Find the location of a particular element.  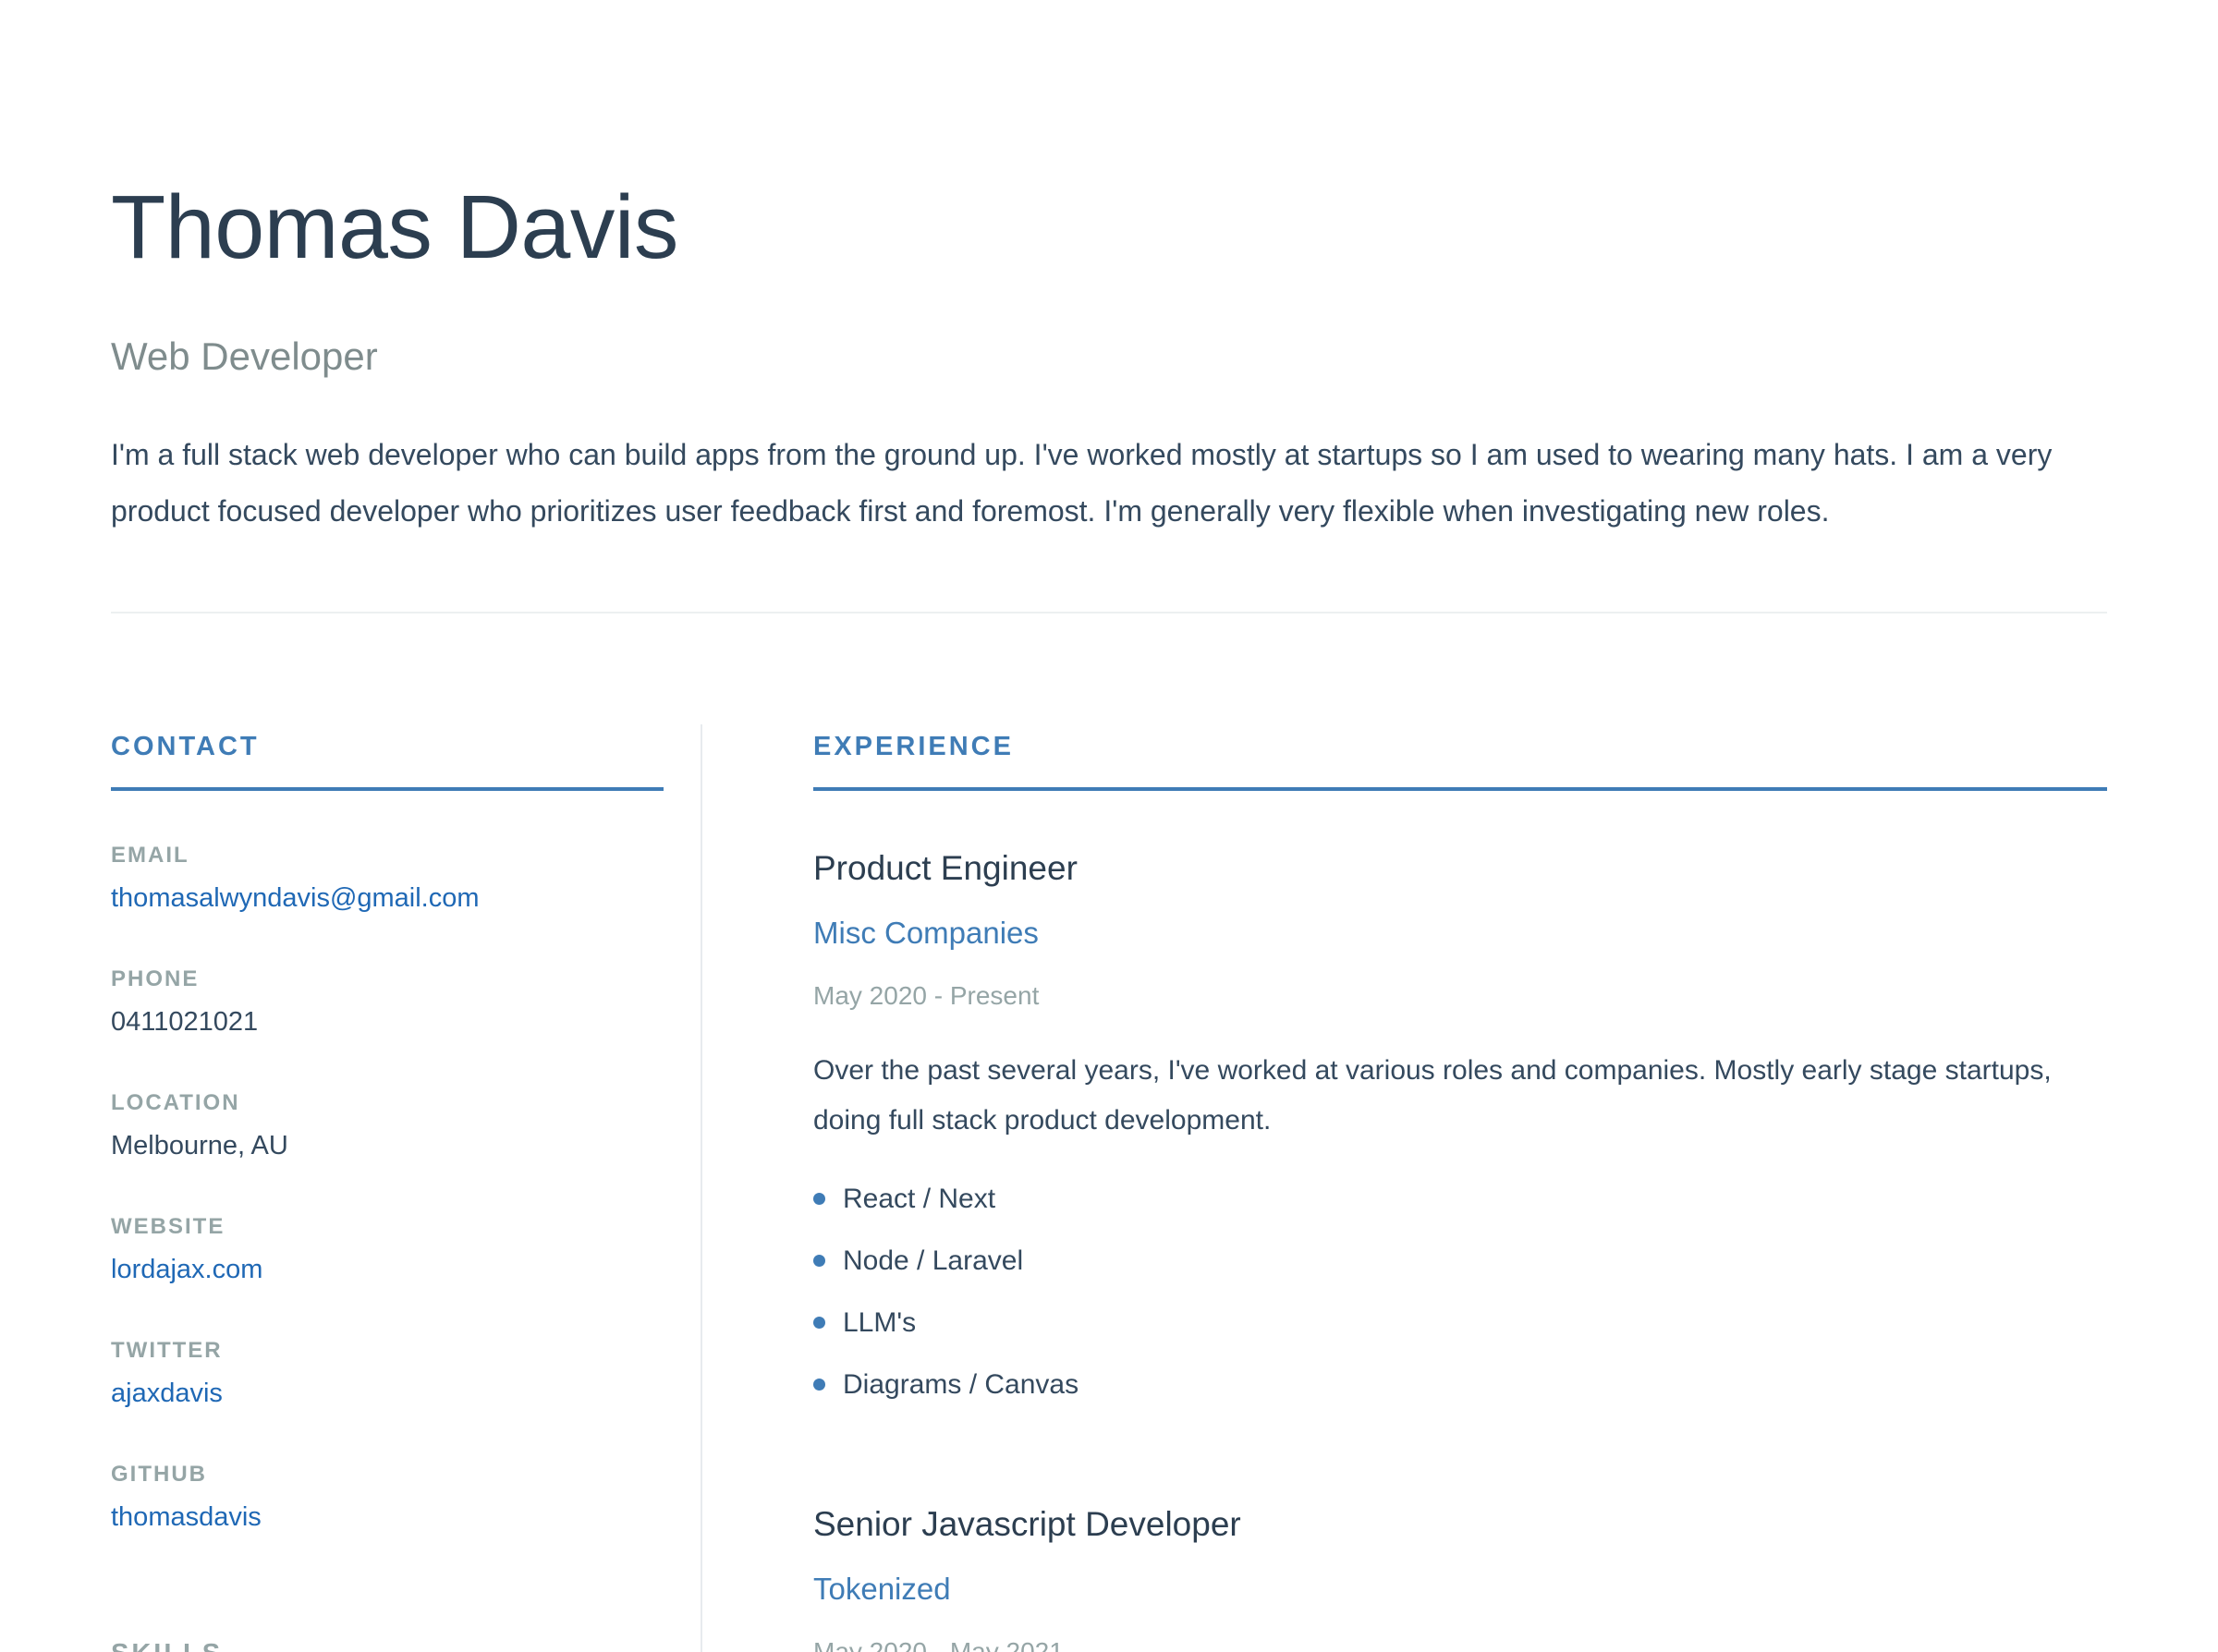

job-company-link: Tokenized is located at coordinates (1460, 1589).